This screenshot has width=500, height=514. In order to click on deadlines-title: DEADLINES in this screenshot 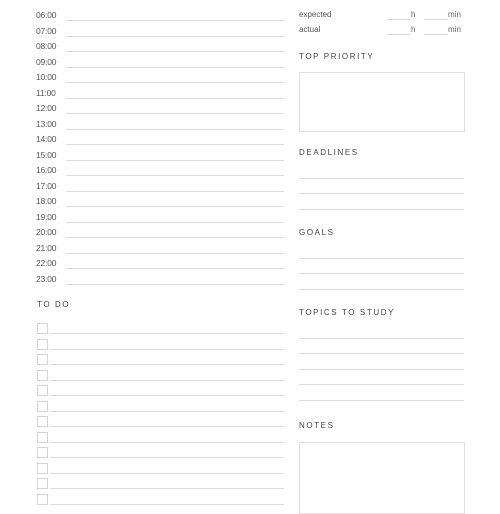, I will do `click(329, 152)`.